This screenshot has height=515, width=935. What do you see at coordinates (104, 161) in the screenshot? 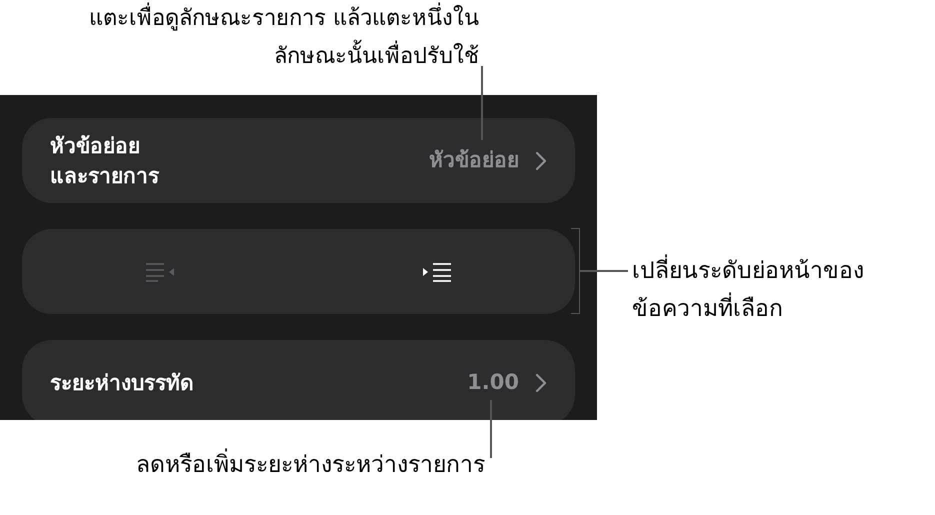
I see `row-label: หัวข้อย่อย และรายการ` at bounding box center [104, 161].